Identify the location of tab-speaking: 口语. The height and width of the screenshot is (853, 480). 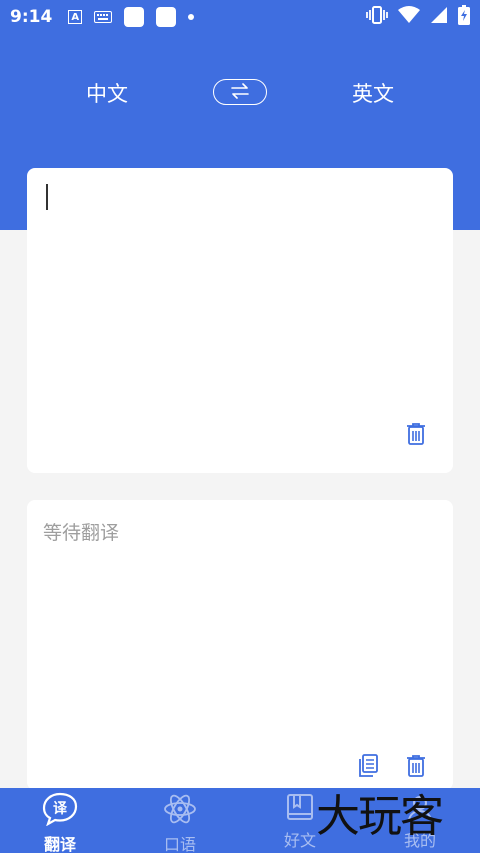
(180, 820).